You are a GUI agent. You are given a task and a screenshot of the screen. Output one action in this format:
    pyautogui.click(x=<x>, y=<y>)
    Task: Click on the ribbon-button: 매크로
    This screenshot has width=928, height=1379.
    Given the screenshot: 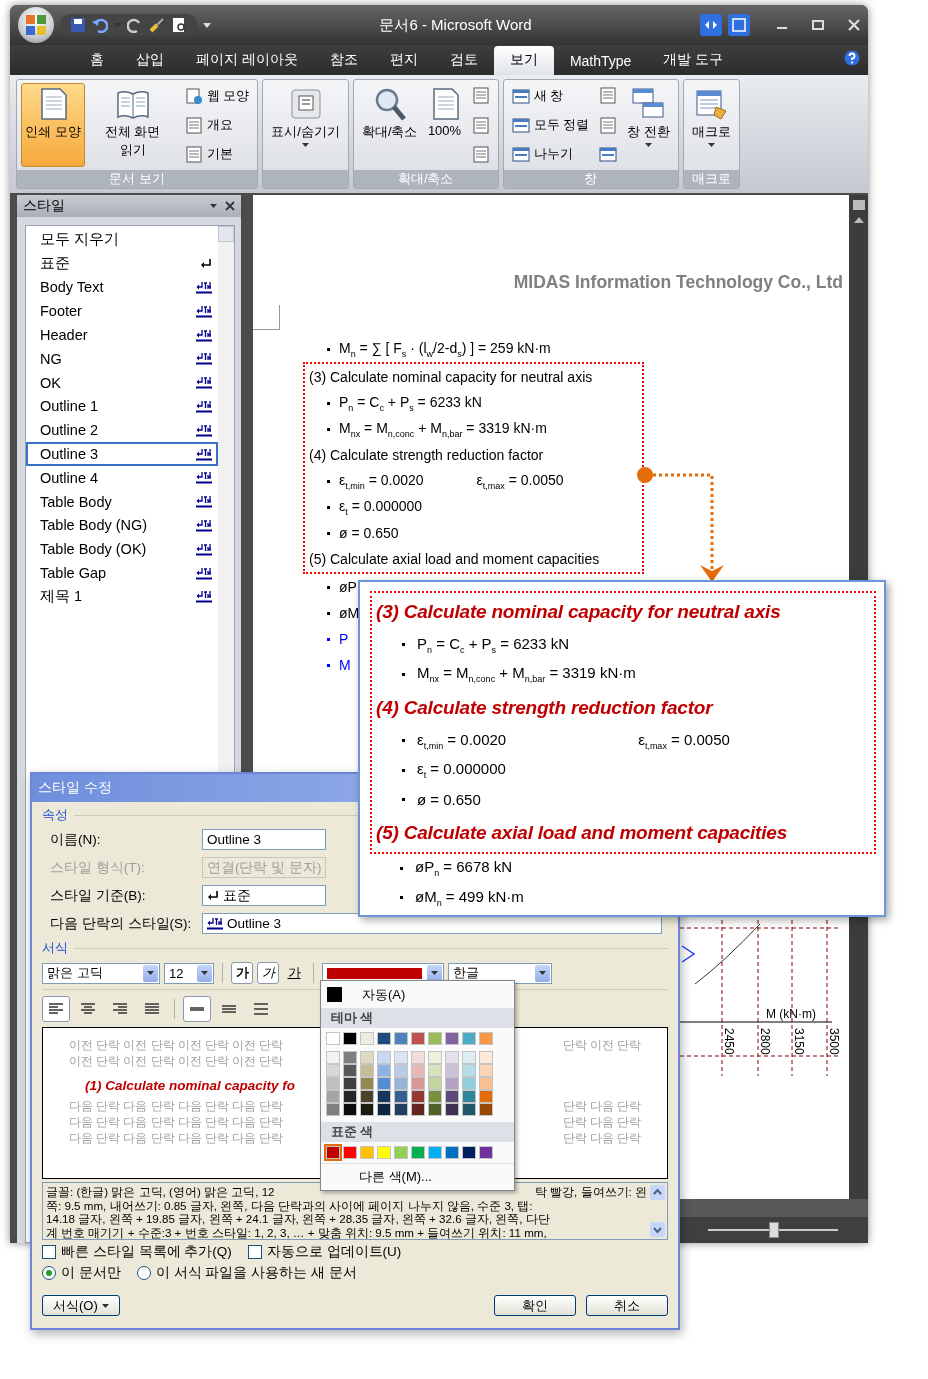 What is the action you would take?
    pyautogui.click(x=711, y=125)
    